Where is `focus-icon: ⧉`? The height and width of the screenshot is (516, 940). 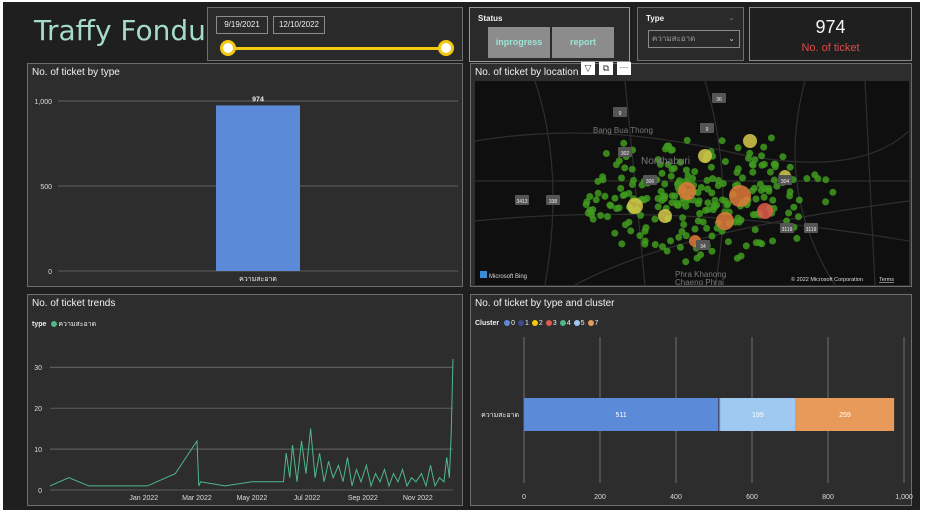
focus-icon: ⧉ is located at coordinates (606, 68).